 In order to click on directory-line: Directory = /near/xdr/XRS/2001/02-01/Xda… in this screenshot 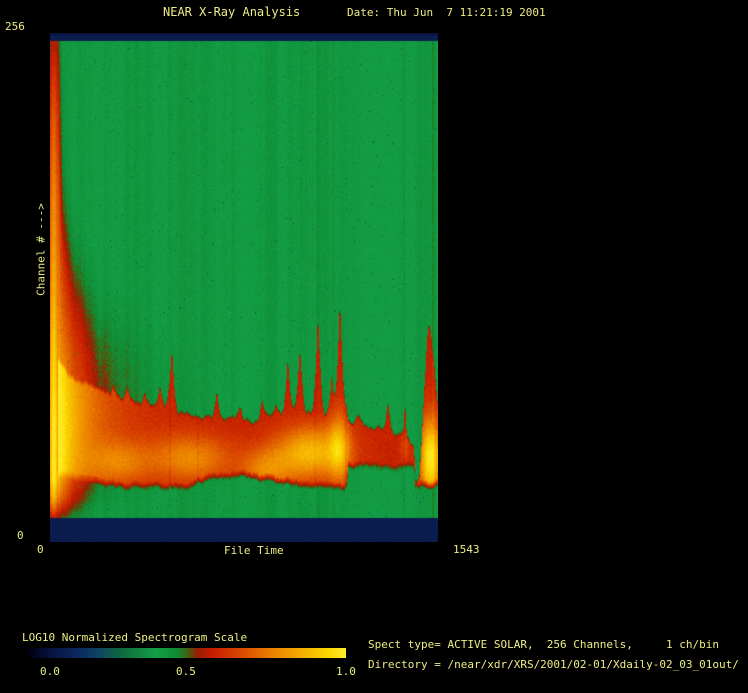, I will do `click(553, 664)`.